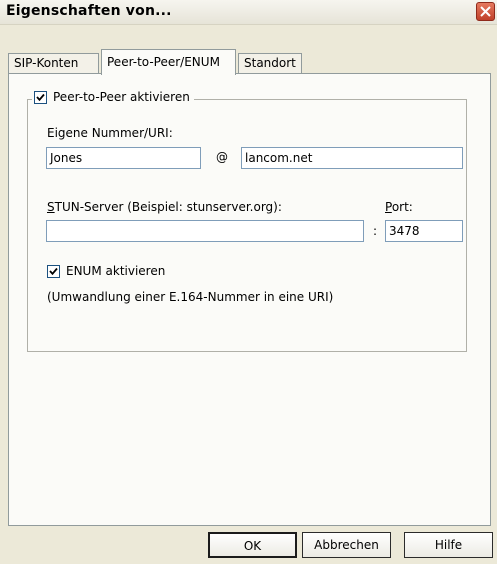 This screenshot has width=497, height=564. Describe the element at coordinates (352, 158) in the screenshot. I see `own-number-domain-input: lancom.net` at that location.